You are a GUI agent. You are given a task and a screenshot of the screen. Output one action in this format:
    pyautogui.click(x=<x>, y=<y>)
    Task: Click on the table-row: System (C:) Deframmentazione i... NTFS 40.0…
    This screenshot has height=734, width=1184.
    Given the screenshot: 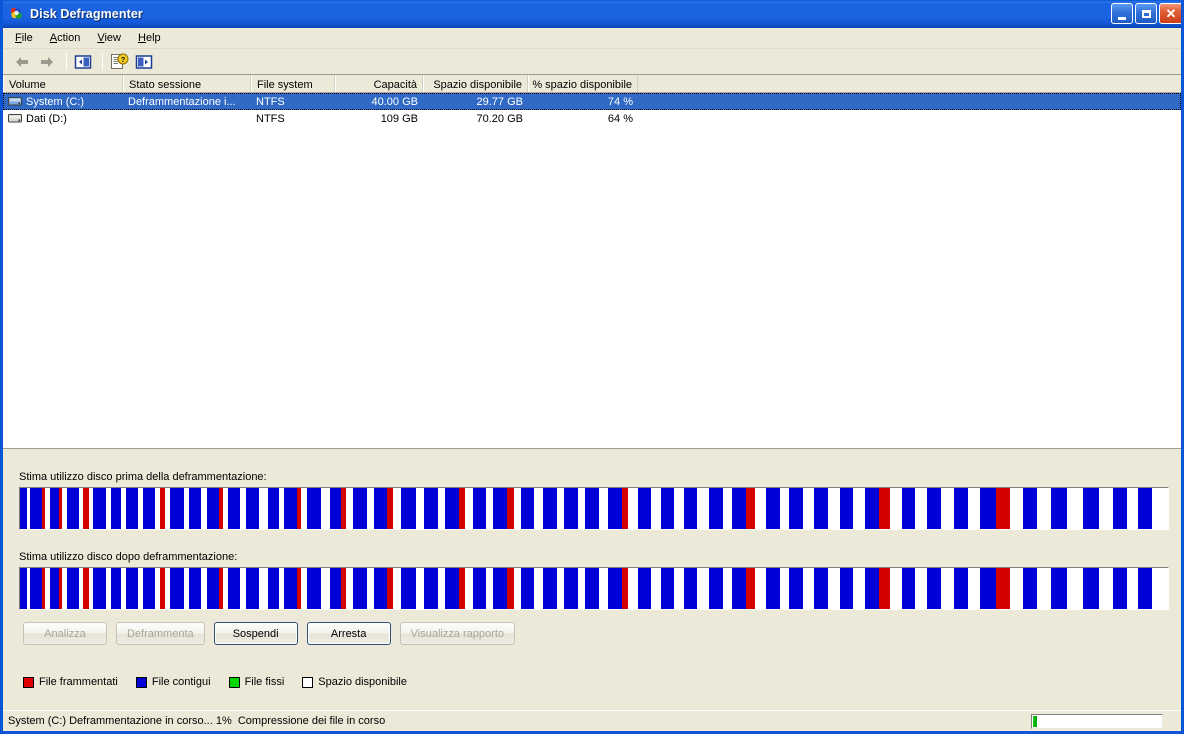 What is the action you would take?
    pyautogui.click(x=592, y=101)
    